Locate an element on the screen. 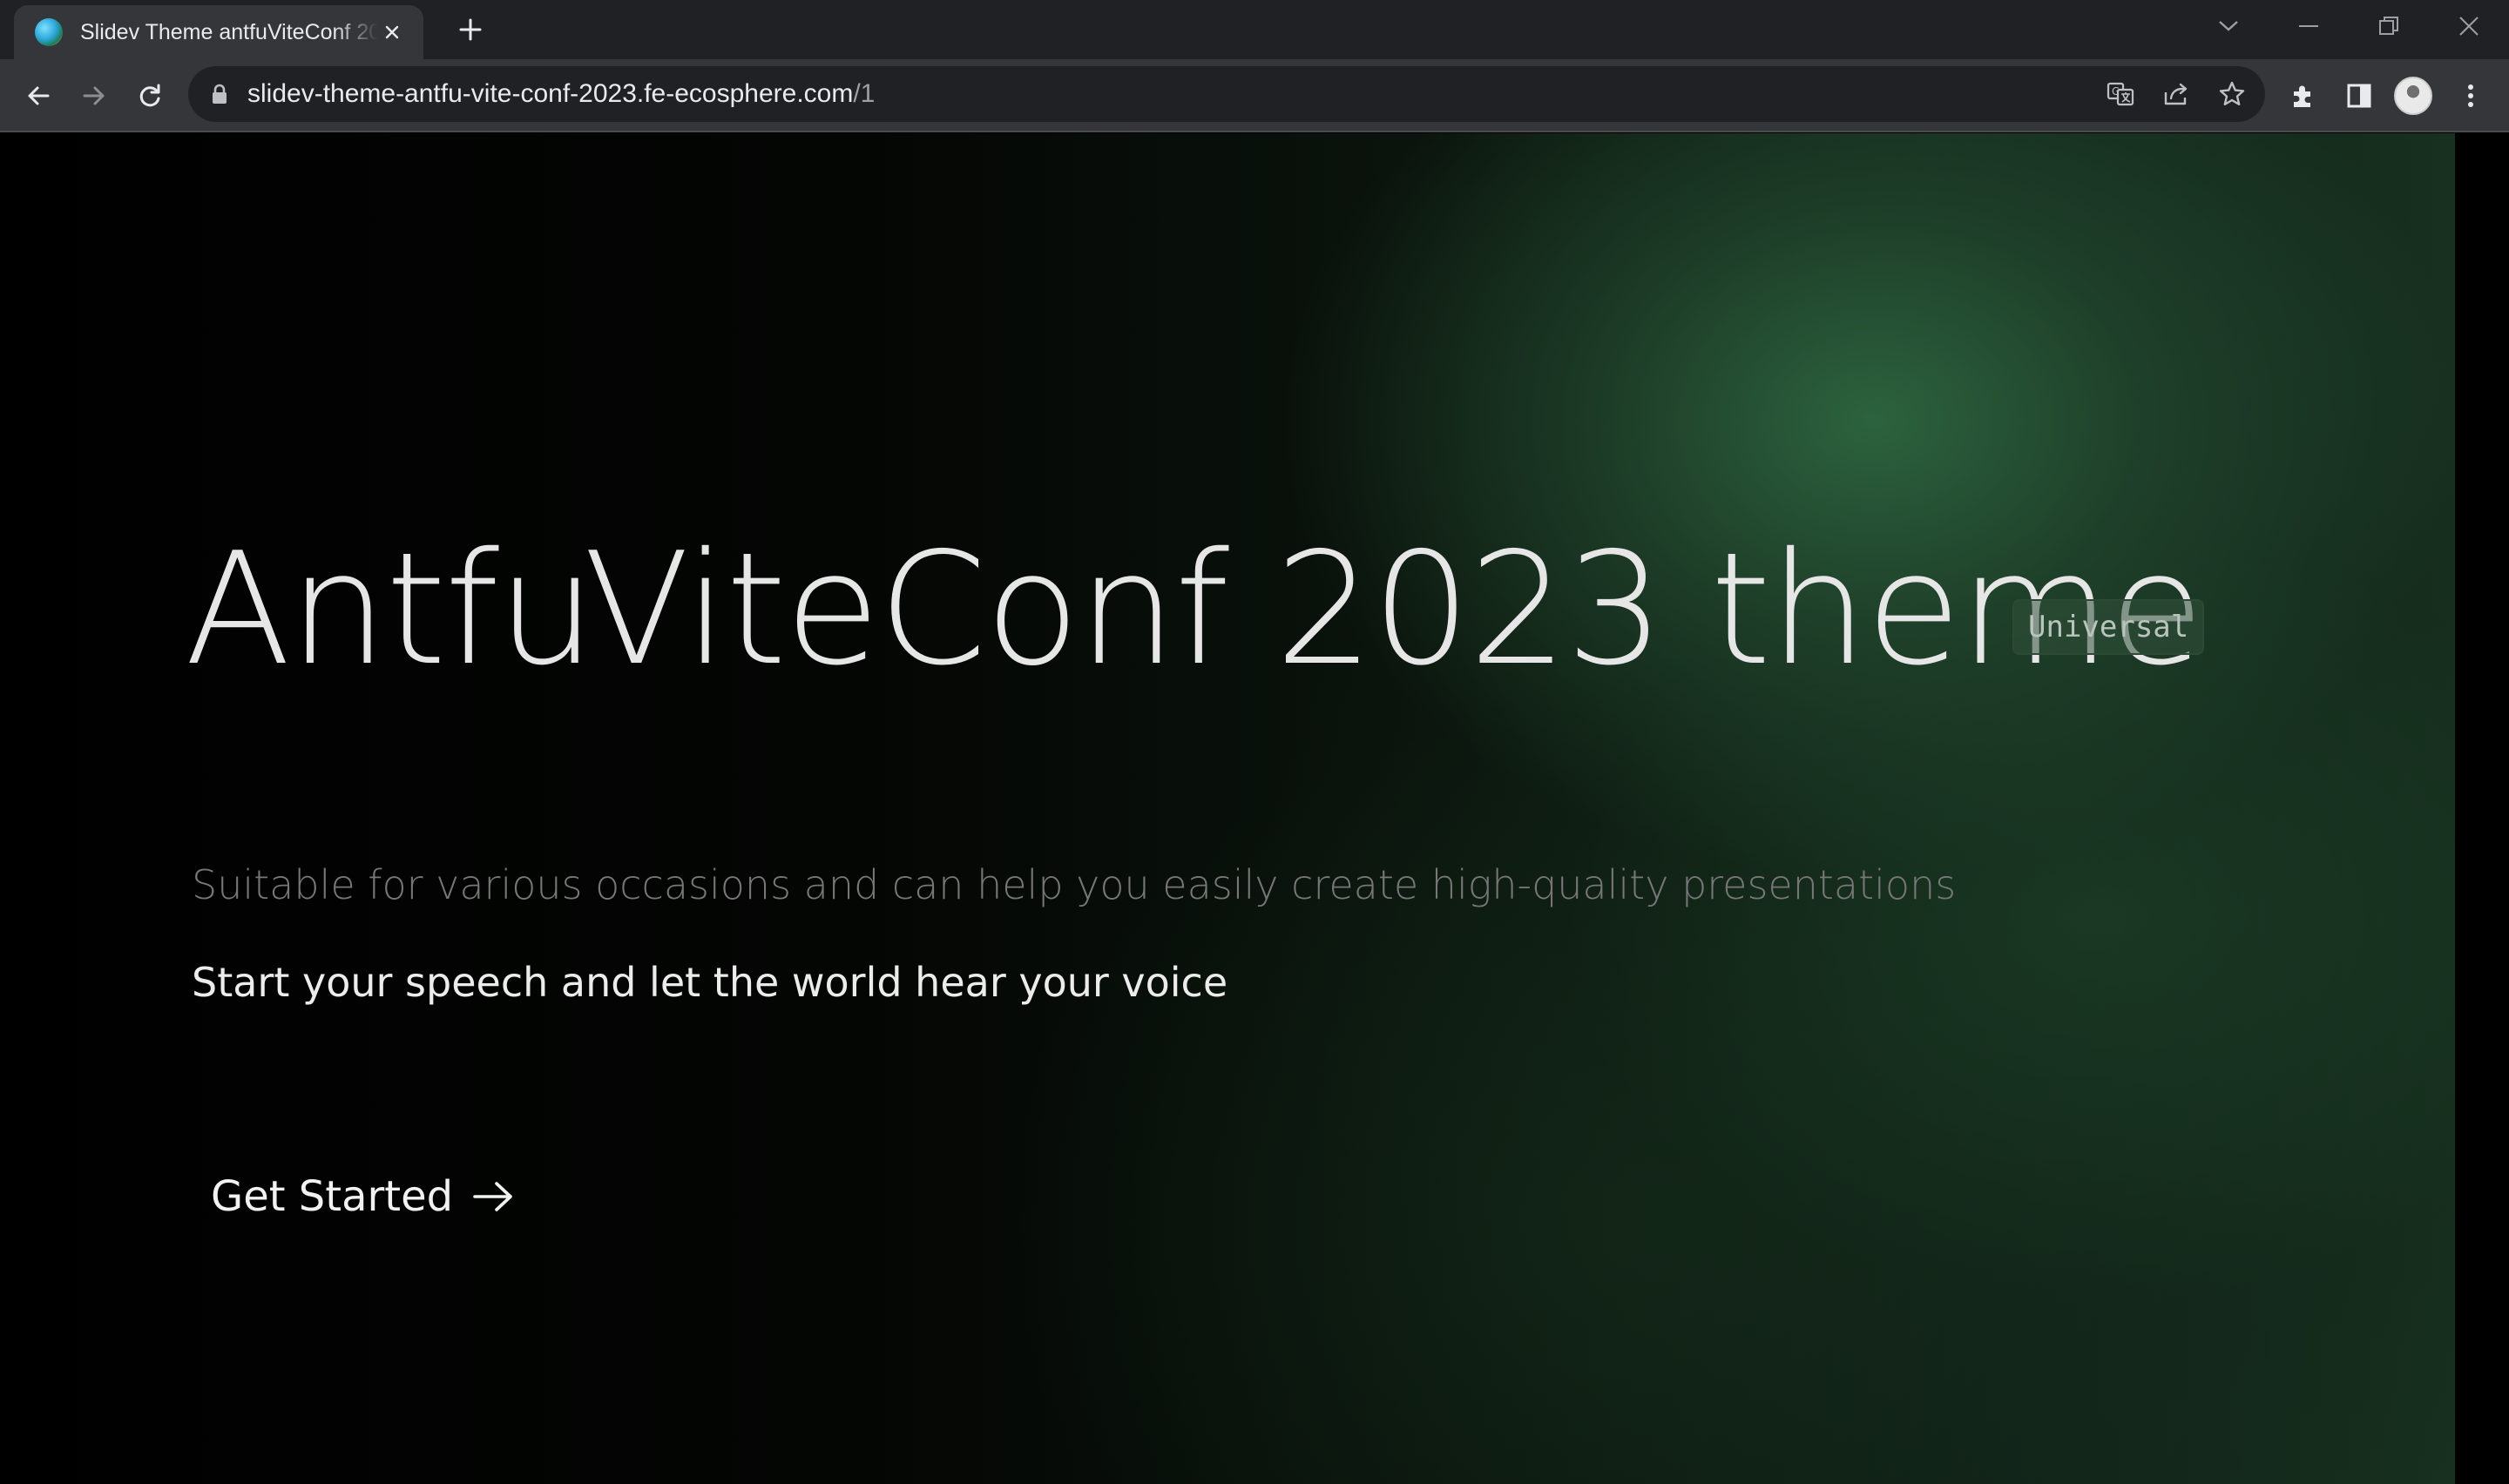 This screenshot has height=1484, width=2509. new-tab-button is located at coordinates (470, 30).